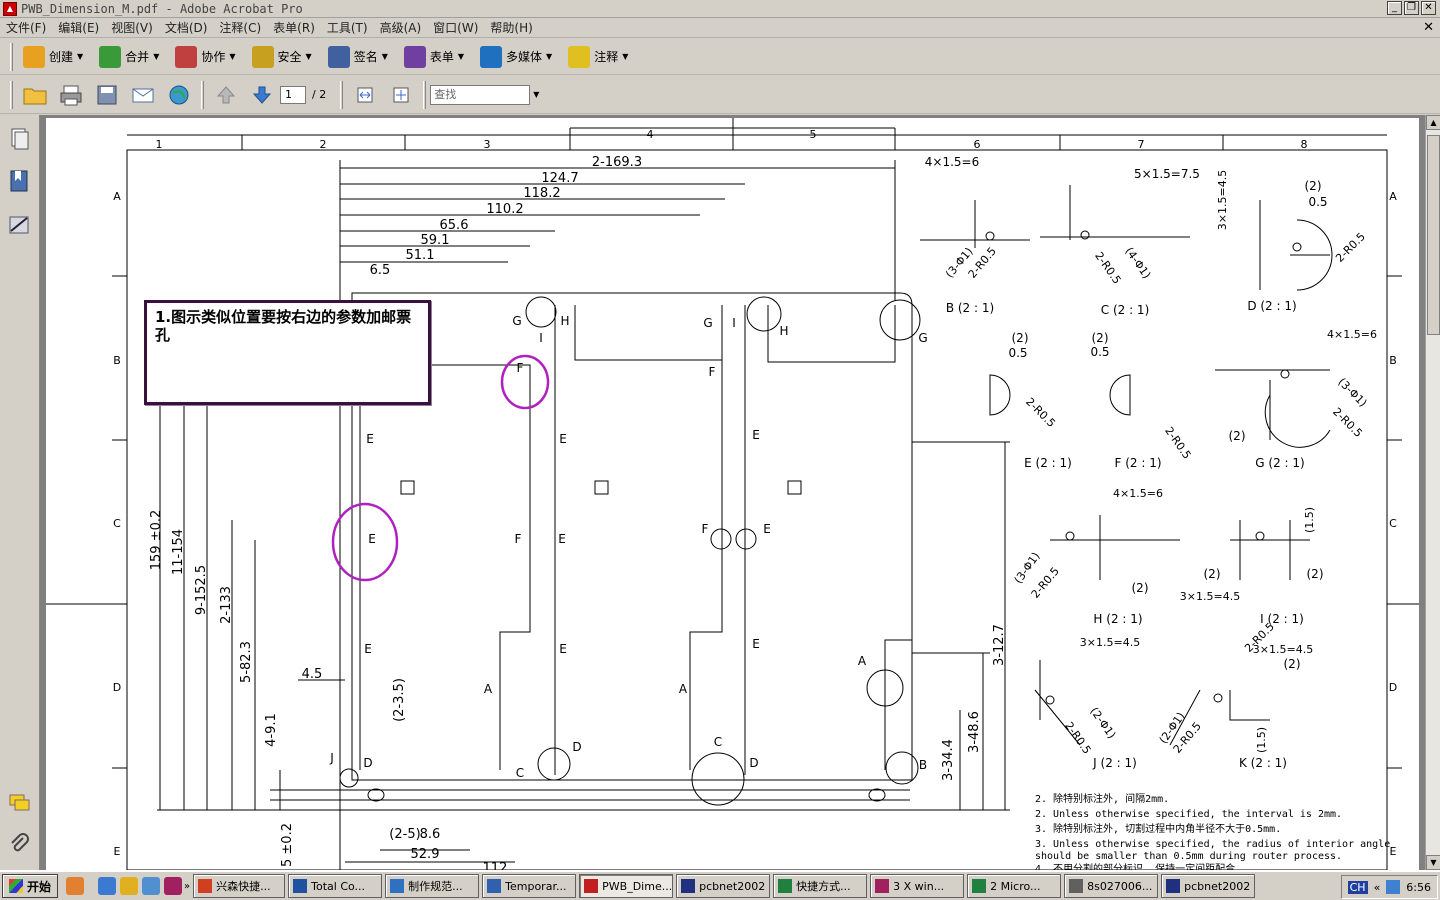  What do you see at coordinates (287, 352) in the screenshot?
I see `sticky-comment: 1.图示类似位置要按右边的参数加邮票孔` at bounding box center [287, 352].